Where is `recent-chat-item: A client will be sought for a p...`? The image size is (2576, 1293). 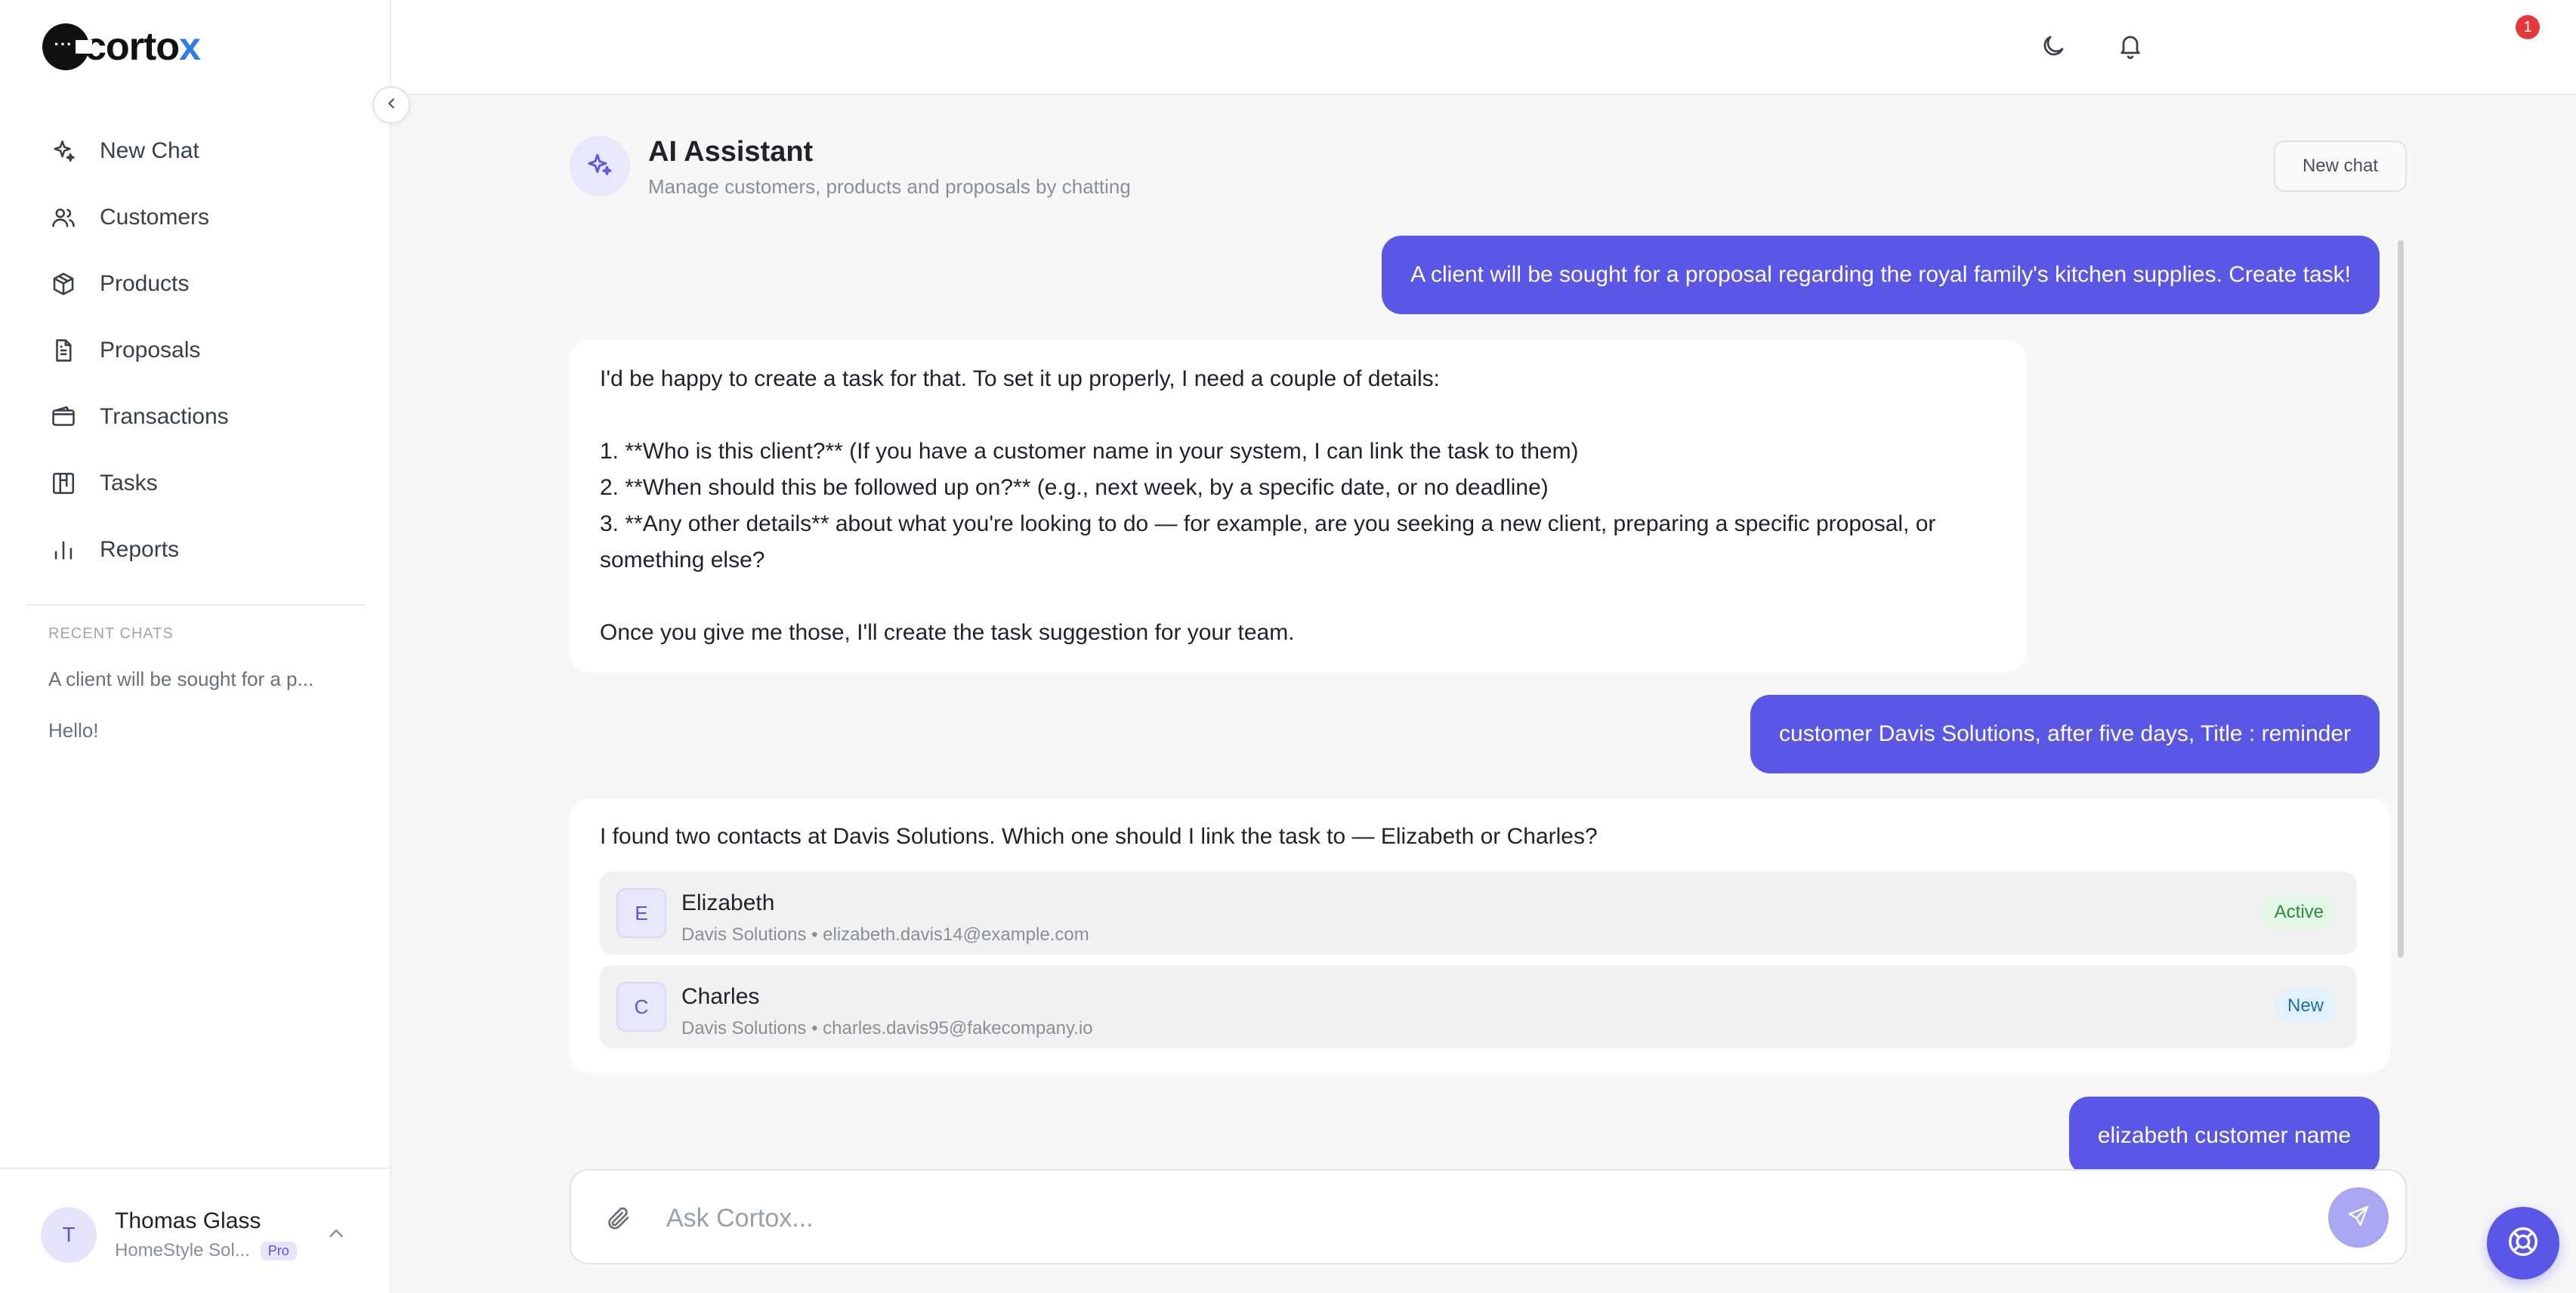 recent-chat-item: A client will be sought for a p... is located at coordinates (181, 680).